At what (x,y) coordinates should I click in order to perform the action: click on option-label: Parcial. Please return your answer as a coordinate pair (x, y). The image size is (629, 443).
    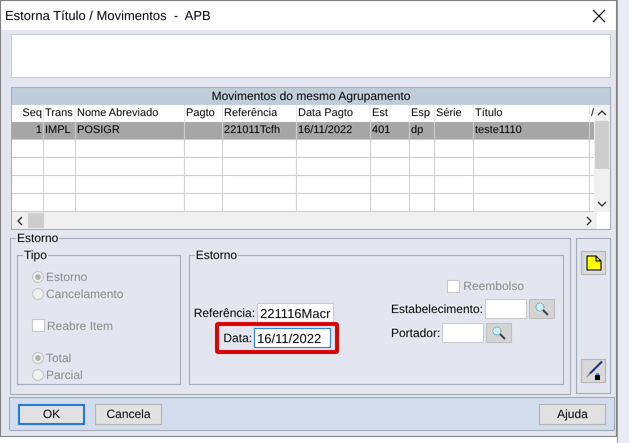
    Looking at the image, I should click on (64, 375).